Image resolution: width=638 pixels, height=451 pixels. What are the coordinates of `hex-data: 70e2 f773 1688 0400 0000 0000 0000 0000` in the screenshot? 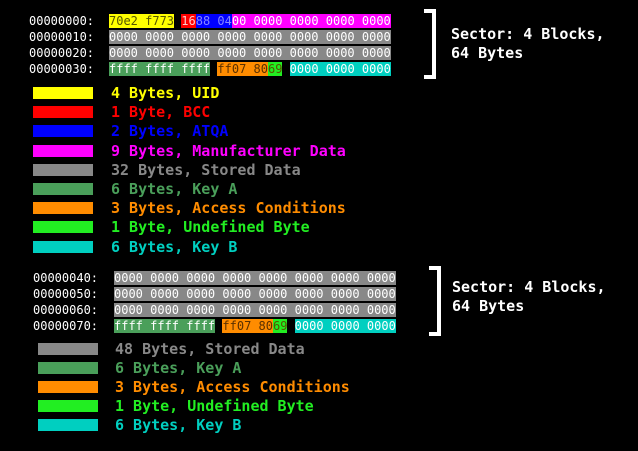 It's located at (250, 21).